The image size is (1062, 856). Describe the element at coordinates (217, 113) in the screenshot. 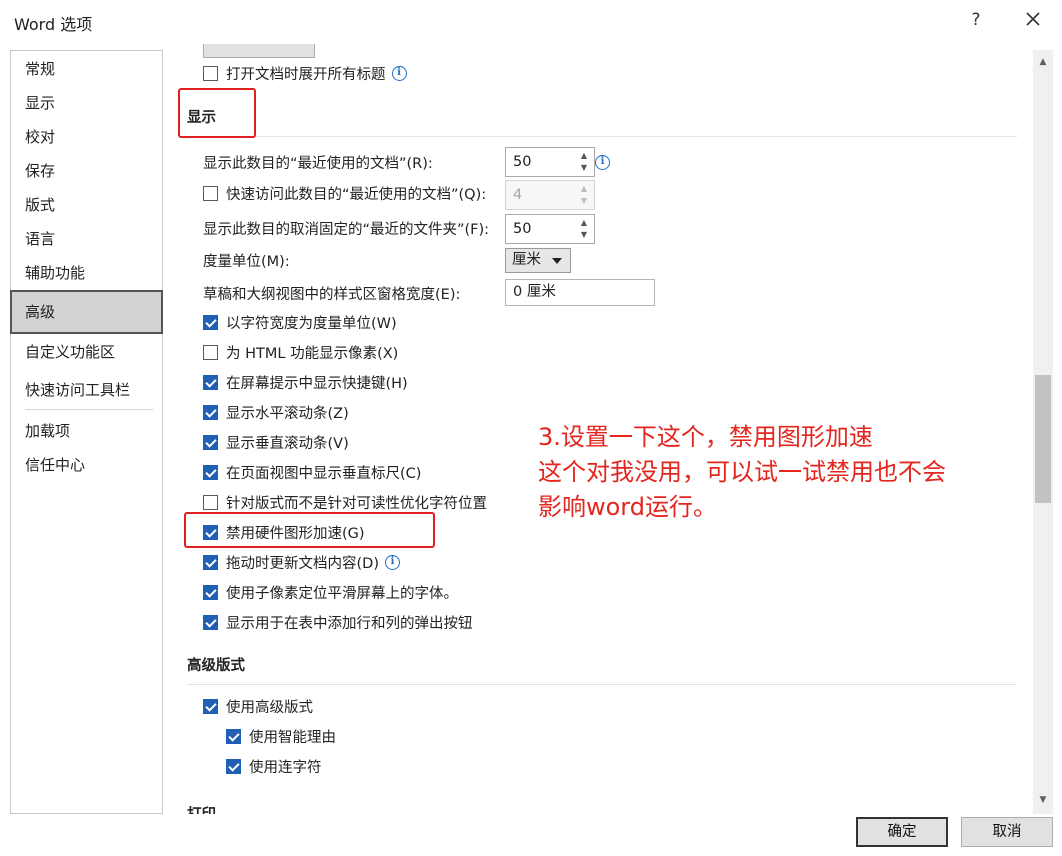

I see `display-section-highlight` at that location.